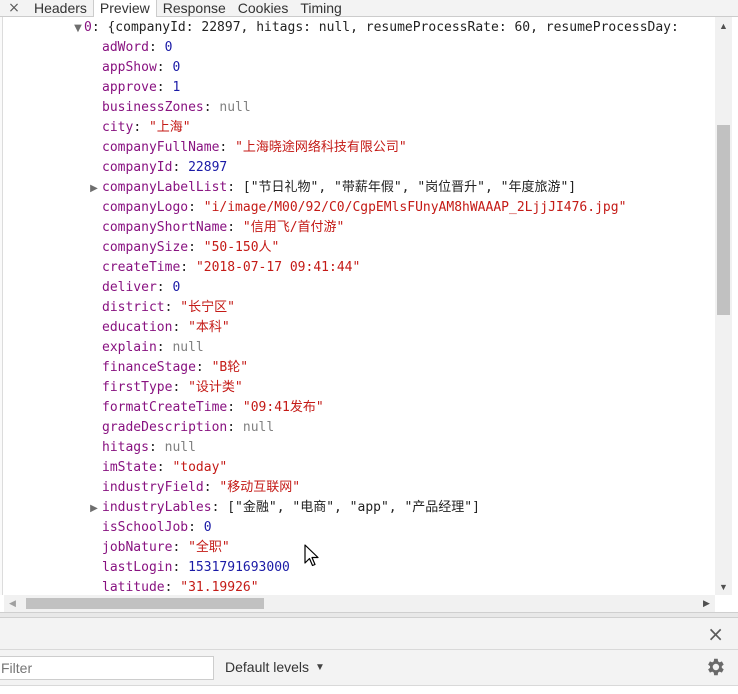 The height and width of the screenshot is (694, 738). I want to click on gear-icon, so click(715, 667).